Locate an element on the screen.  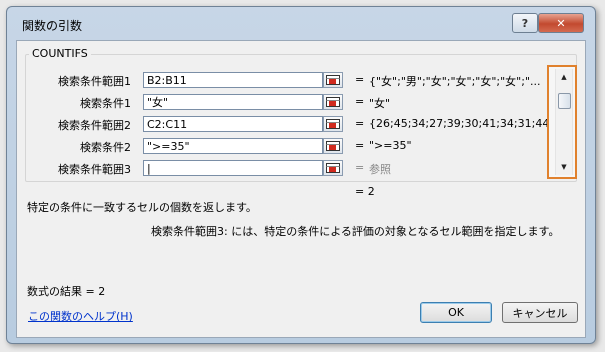
formula-result: 数式の結果 = 2 is located at coordinates (66, 291).